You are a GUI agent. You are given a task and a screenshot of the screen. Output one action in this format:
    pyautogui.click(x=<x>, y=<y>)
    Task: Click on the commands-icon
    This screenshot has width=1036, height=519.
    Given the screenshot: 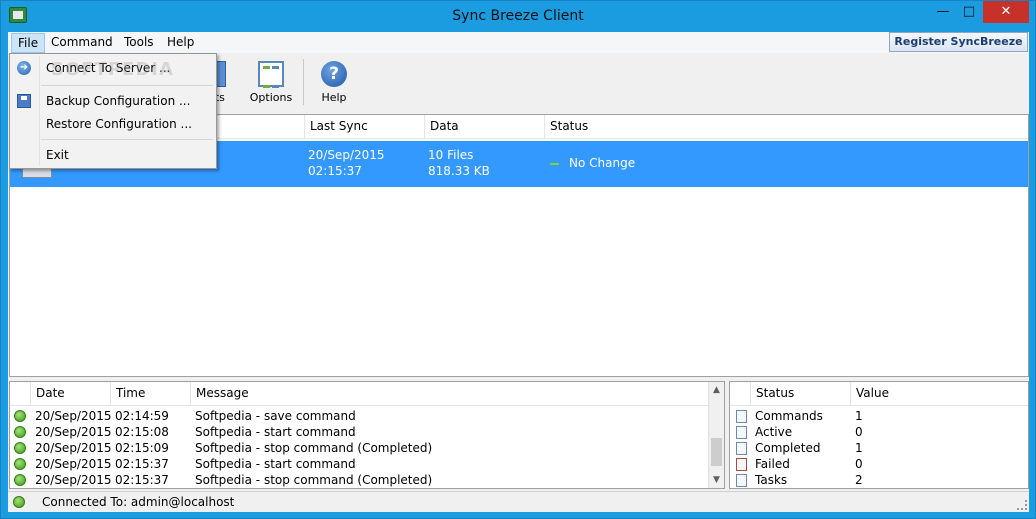 What is the action you would take?
    pyautogui.click(x=741, y=416)
    